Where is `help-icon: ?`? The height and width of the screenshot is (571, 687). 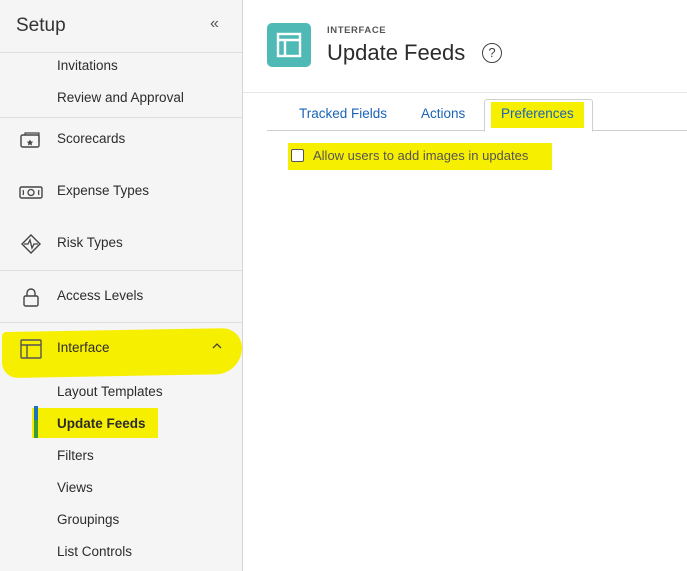
help-icon: ? is located at coordinates (492, 53).